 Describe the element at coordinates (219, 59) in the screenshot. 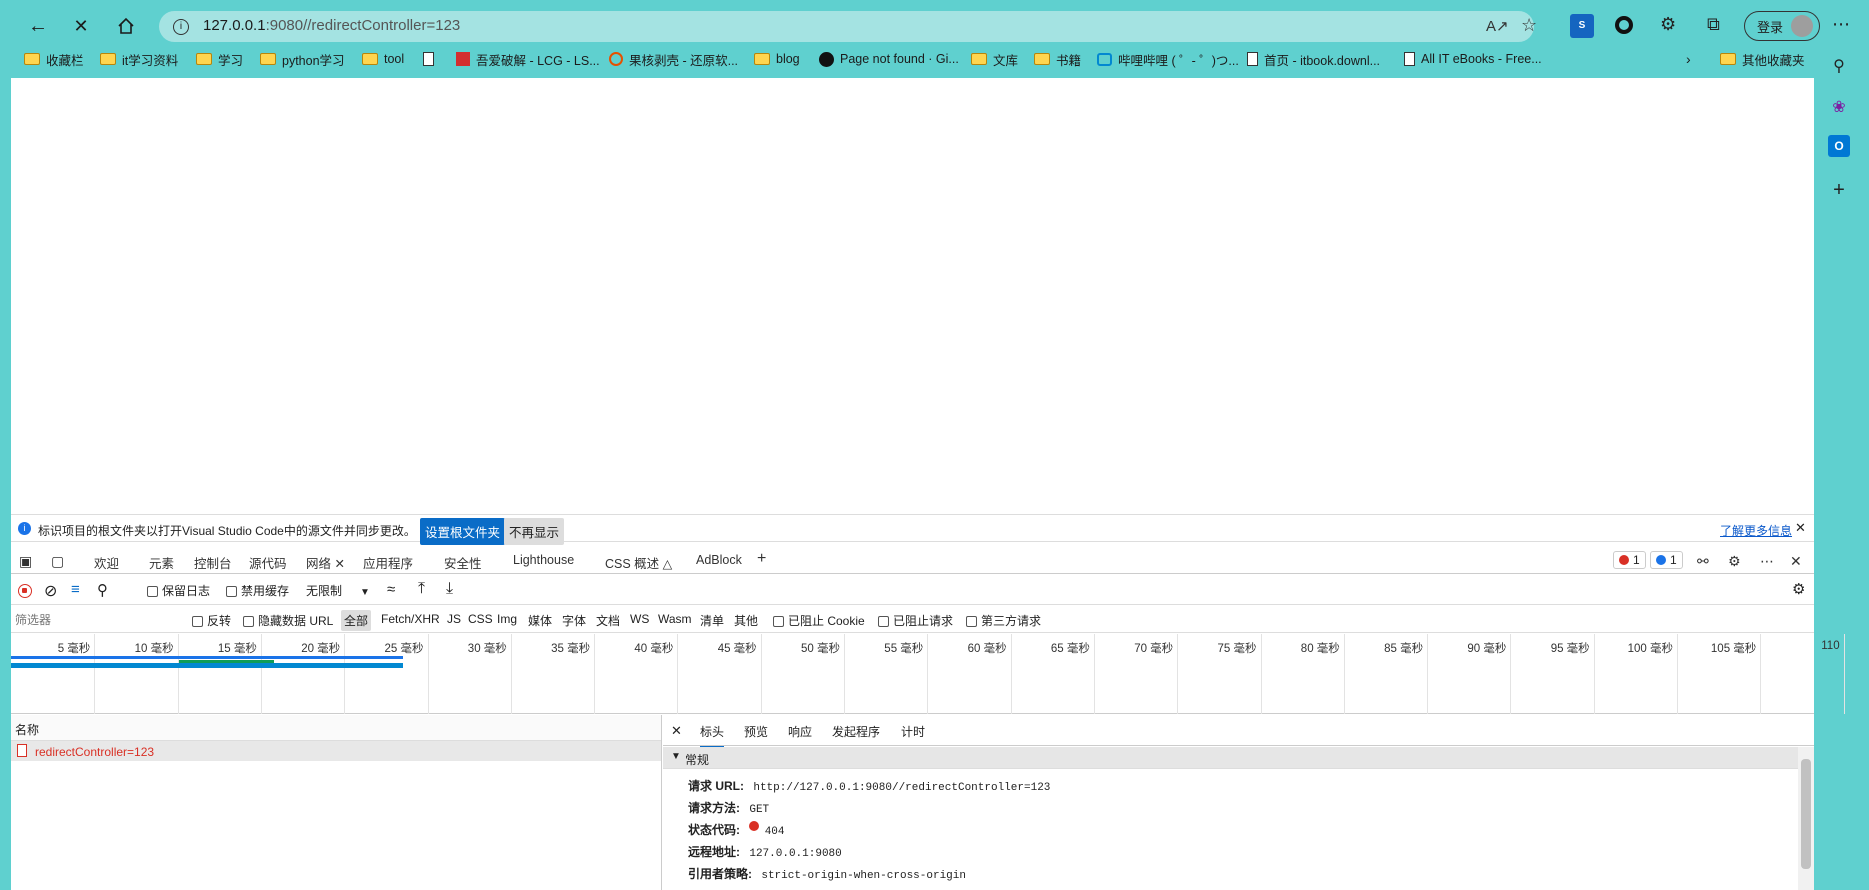

I see `bookmark-item: 学习` at that location.